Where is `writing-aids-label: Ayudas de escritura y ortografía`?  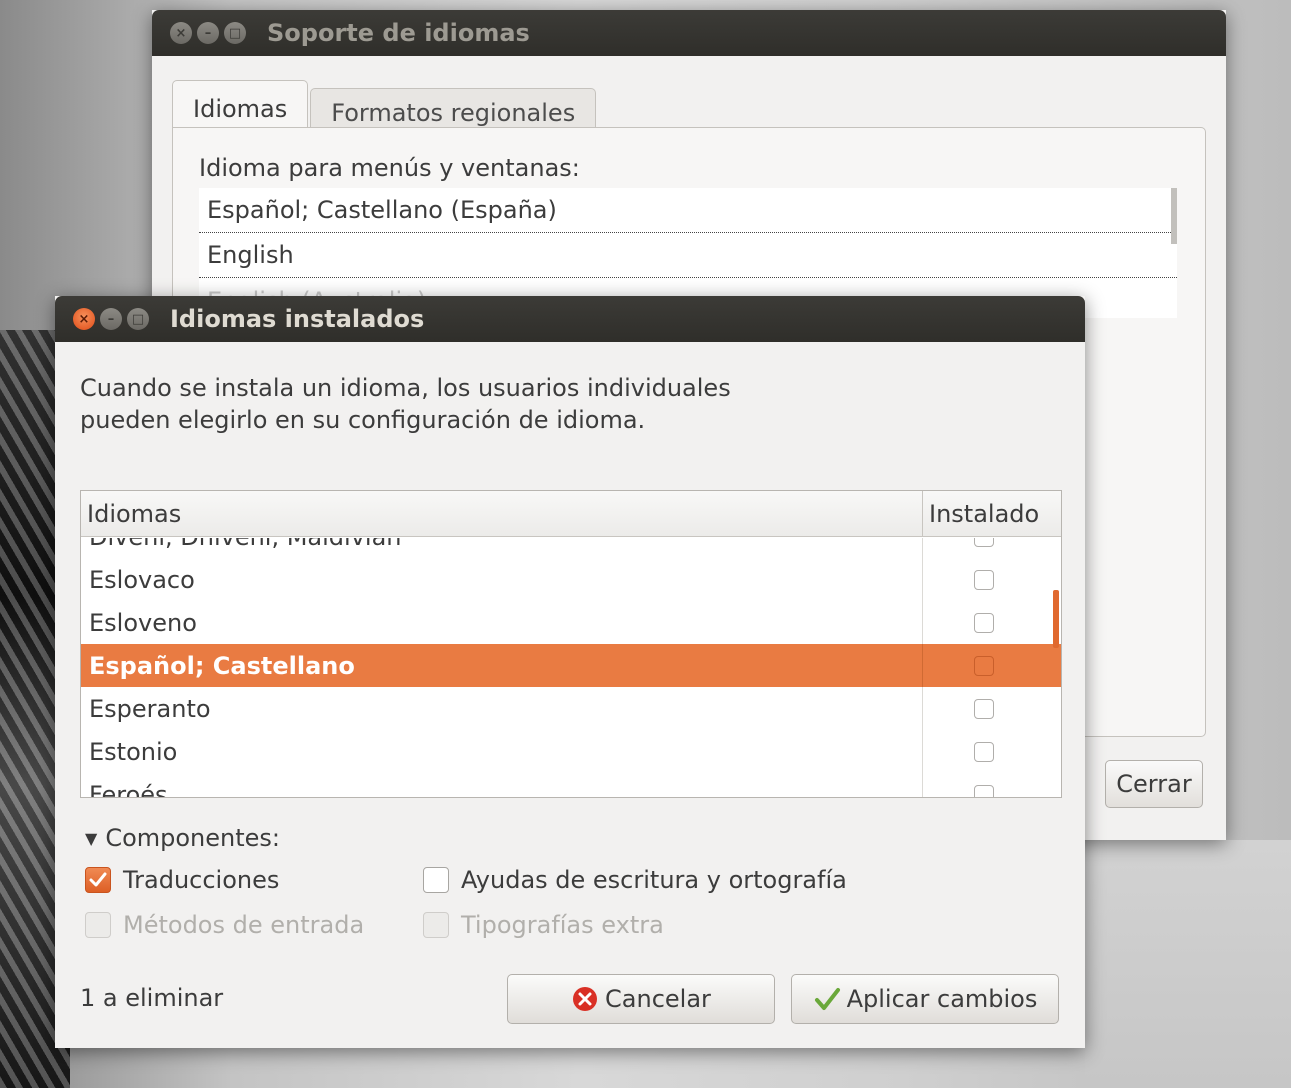
writing-aids-label: Ayudas de escritura y ortografía is located at coordinates (654, 880).